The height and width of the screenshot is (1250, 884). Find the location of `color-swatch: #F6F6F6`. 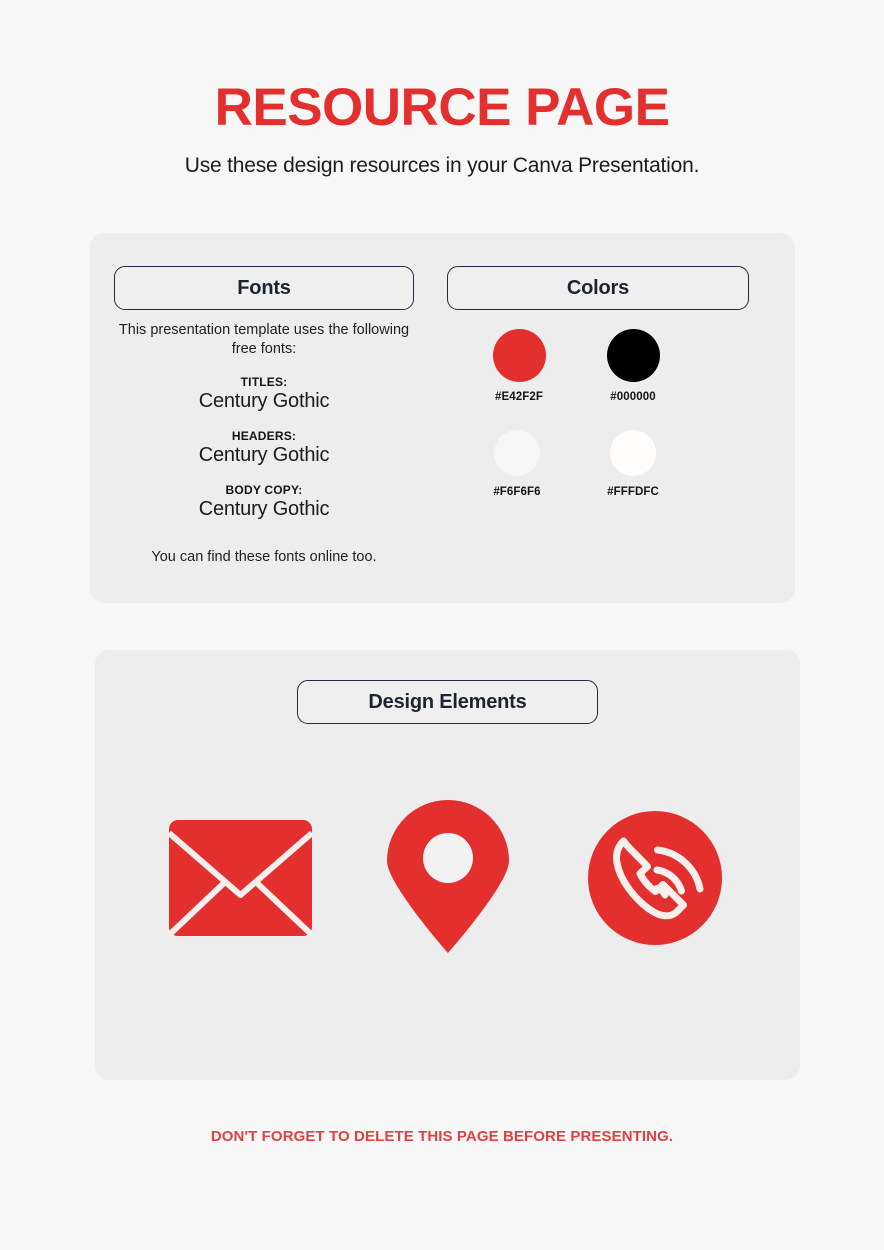

color-swatch: #F6F6F6 is located at coordinates (517, 464).